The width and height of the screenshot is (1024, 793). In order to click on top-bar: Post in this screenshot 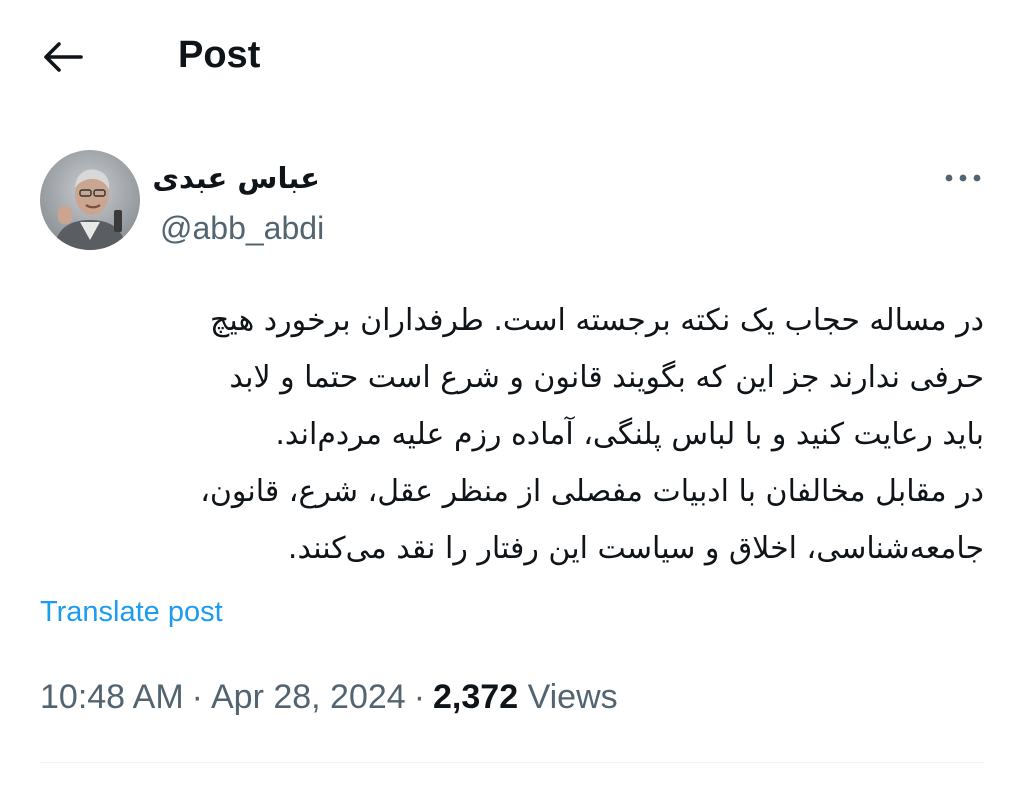, I will do `click(512, 56)`.